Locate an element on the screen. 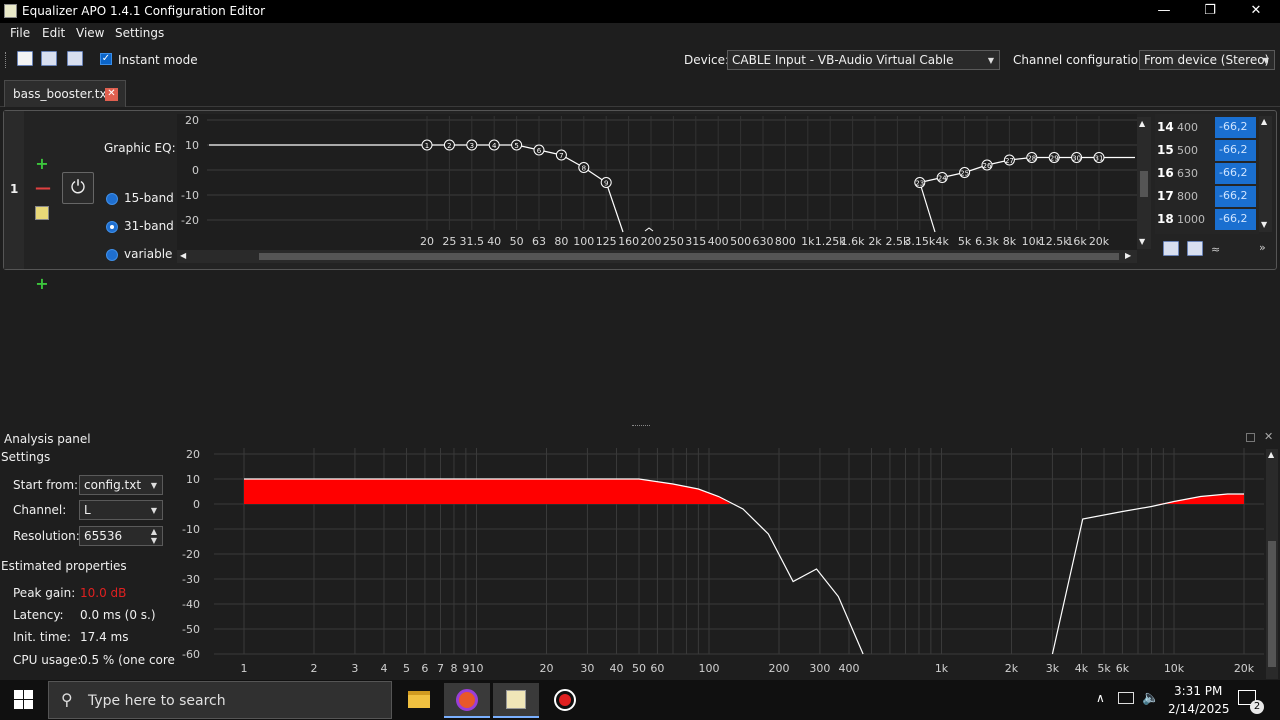 This screenshot has height=720, width=1280. response-x-tick-label: 20 is located at coordinates (546, 668).